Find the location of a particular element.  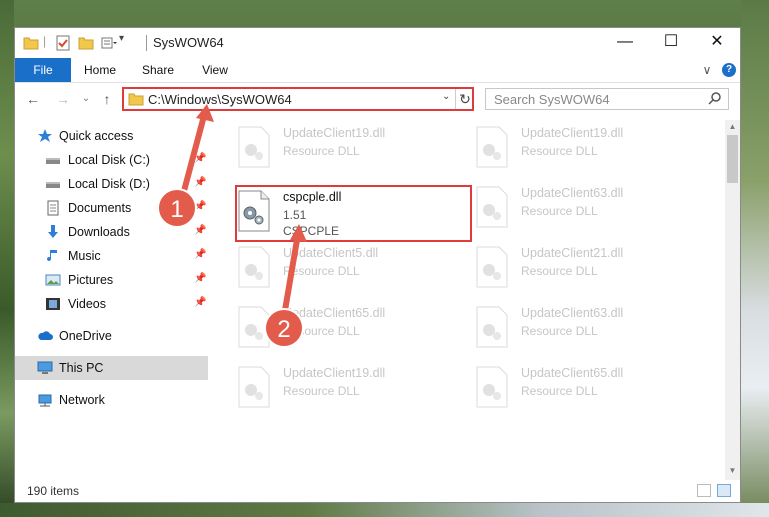

sidebar-item-local-disk-c: Local Disk (C:) 📌 is located at coordinates (111, 160).